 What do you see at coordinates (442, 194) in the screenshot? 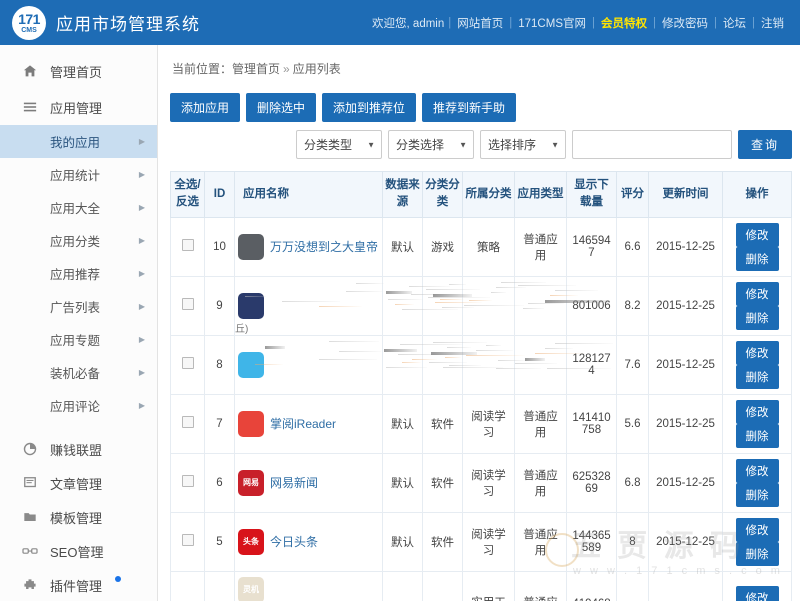
I see `header-category-class: 分类分类` at bounding box center [442, 194].